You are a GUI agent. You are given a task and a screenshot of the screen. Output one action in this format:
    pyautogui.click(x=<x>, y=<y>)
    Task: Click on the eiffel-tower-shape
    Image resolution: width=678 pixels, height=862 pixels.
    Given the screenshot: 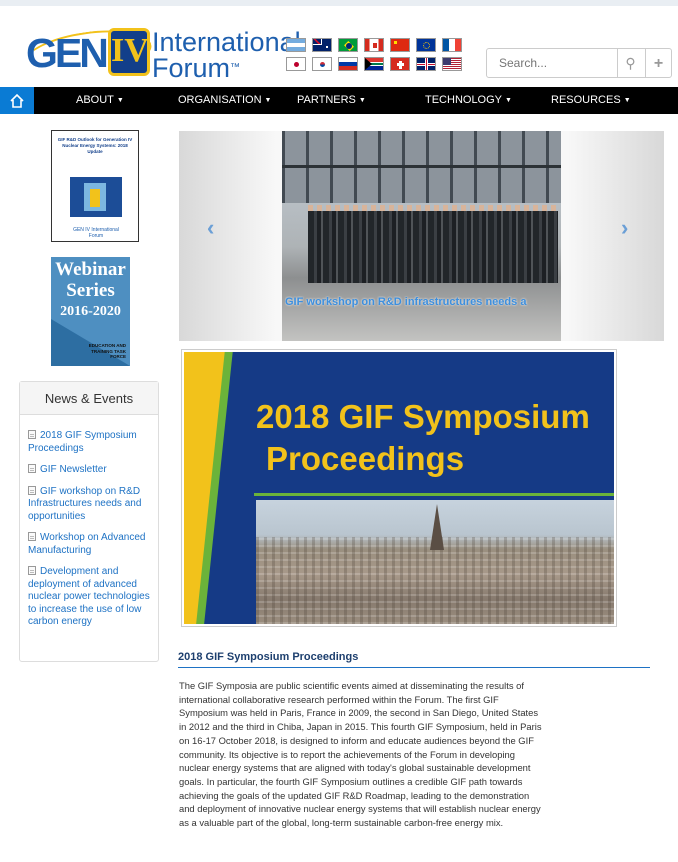 What is the action you would take?
    pyautogui.click(x=437, y=527)
    